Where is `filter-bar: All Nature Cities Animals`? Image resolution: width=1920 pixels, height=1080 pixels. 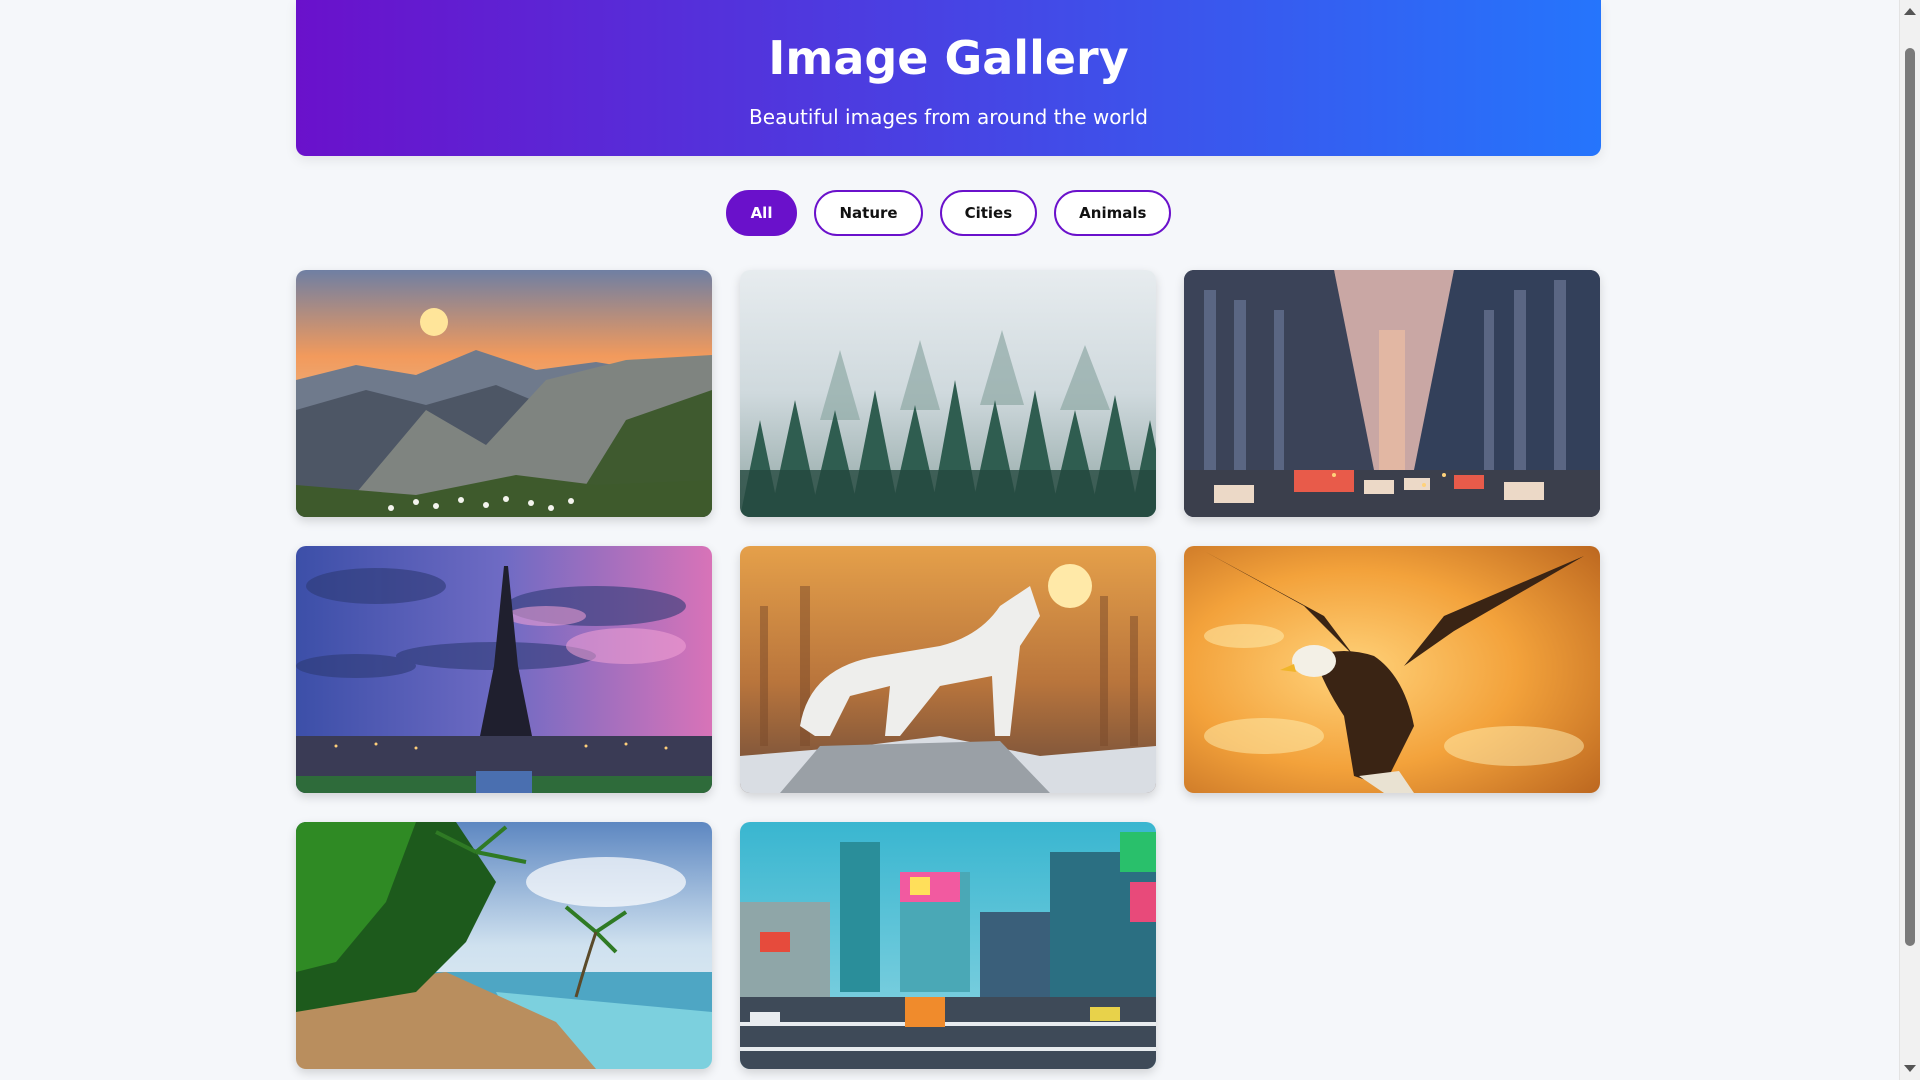
filter-bar: All Nature Cities Animals is located at coordinates (948, 213).